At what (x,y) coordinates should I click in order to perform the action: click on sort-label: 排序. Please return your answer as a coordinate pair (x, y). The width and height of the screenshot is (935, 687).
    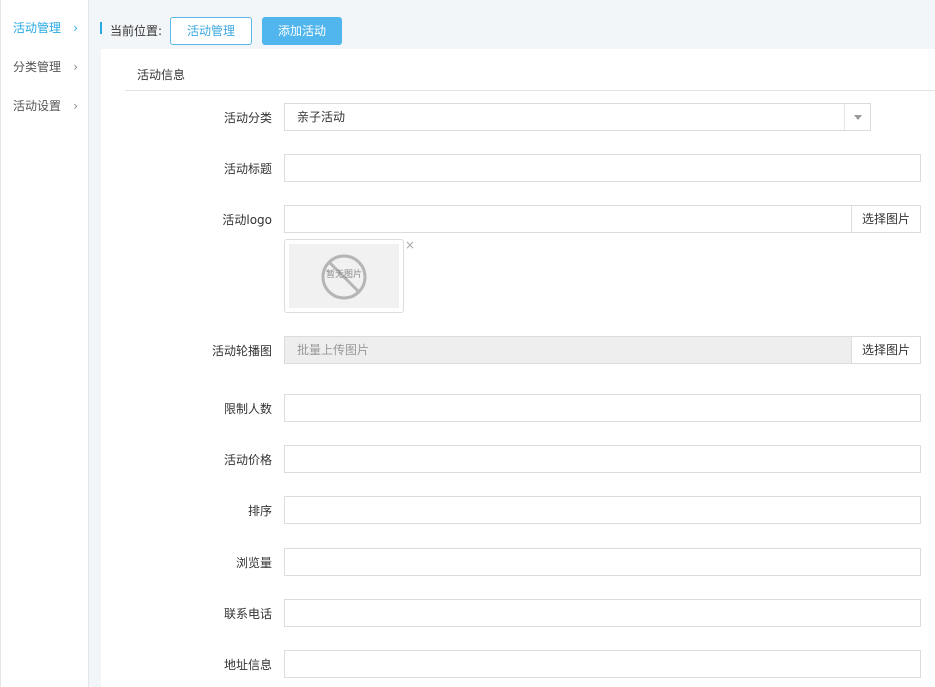
    Looking at the image, I should click on (259, 511).